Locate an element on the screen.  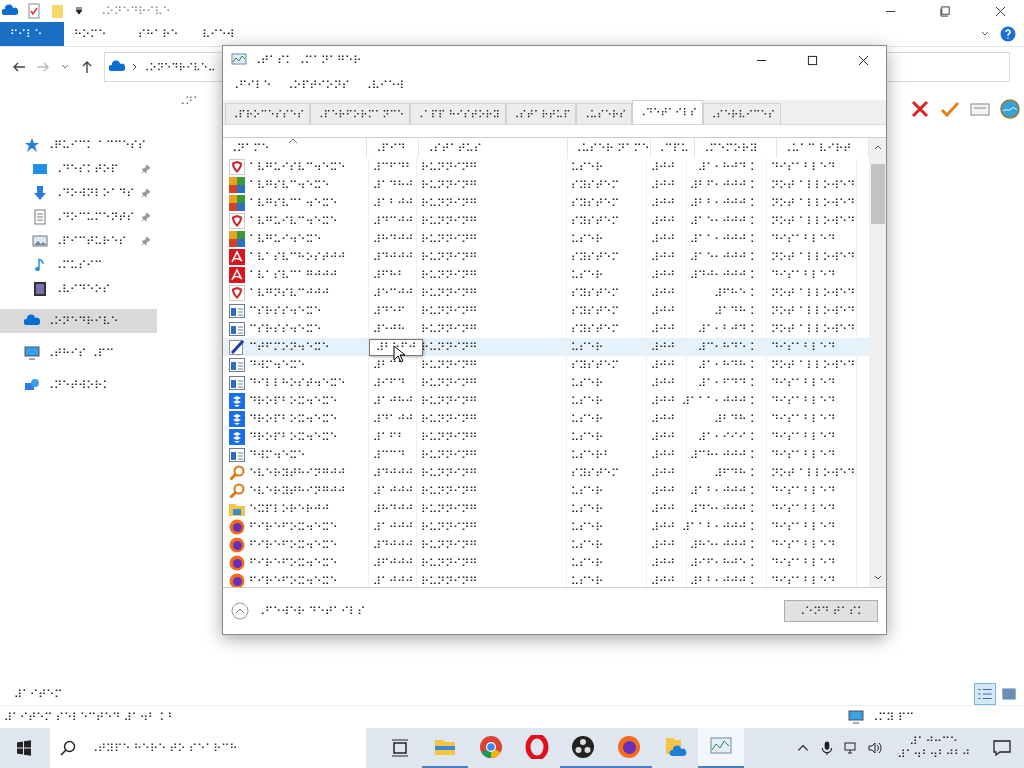
sidebar-item: ⠠⠏⠊⠉⠞⠥⠗⠑⠎ is located at coordinates (78, 241).